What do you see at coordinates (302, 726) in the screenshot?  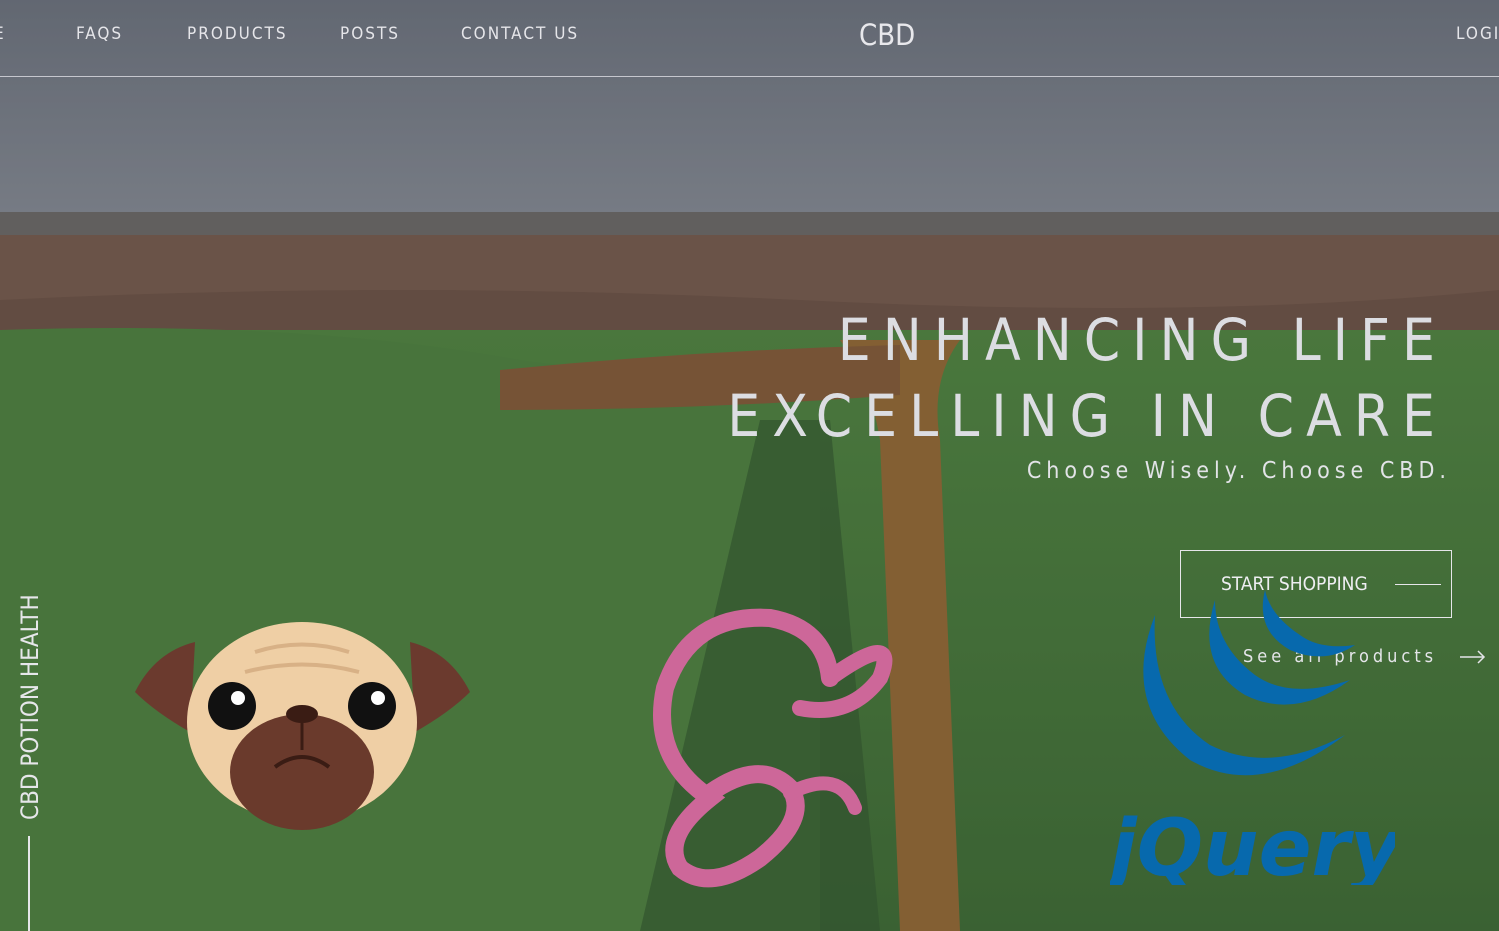 I see `pug-logo-icon` at bounding box center [302, 726].